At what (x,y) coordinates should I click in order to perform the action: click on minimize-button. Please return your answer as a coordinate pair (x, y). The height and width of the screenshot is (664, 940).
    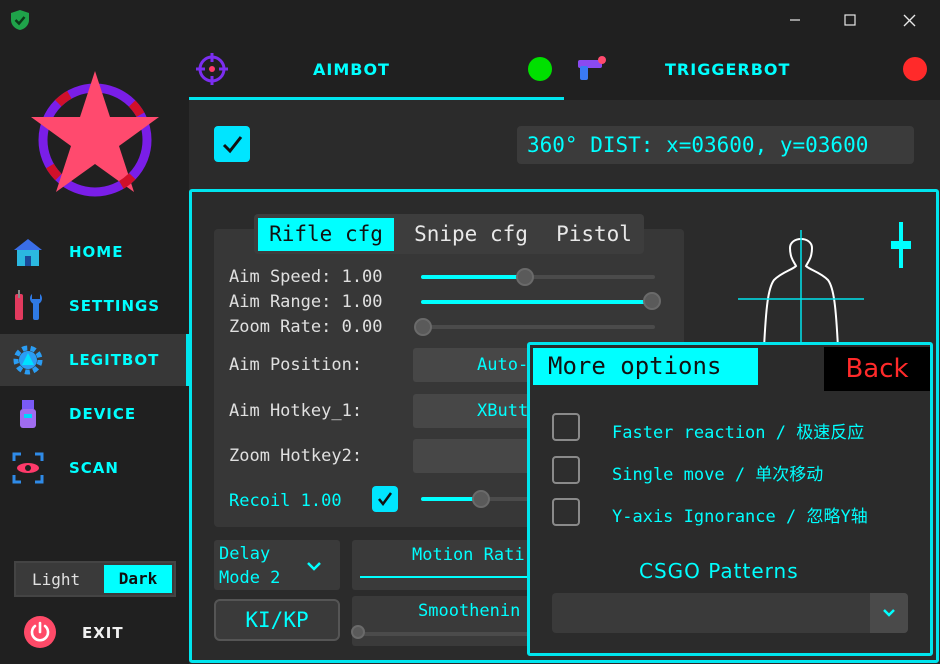
    Looking at the image, I should click on (795, 20).